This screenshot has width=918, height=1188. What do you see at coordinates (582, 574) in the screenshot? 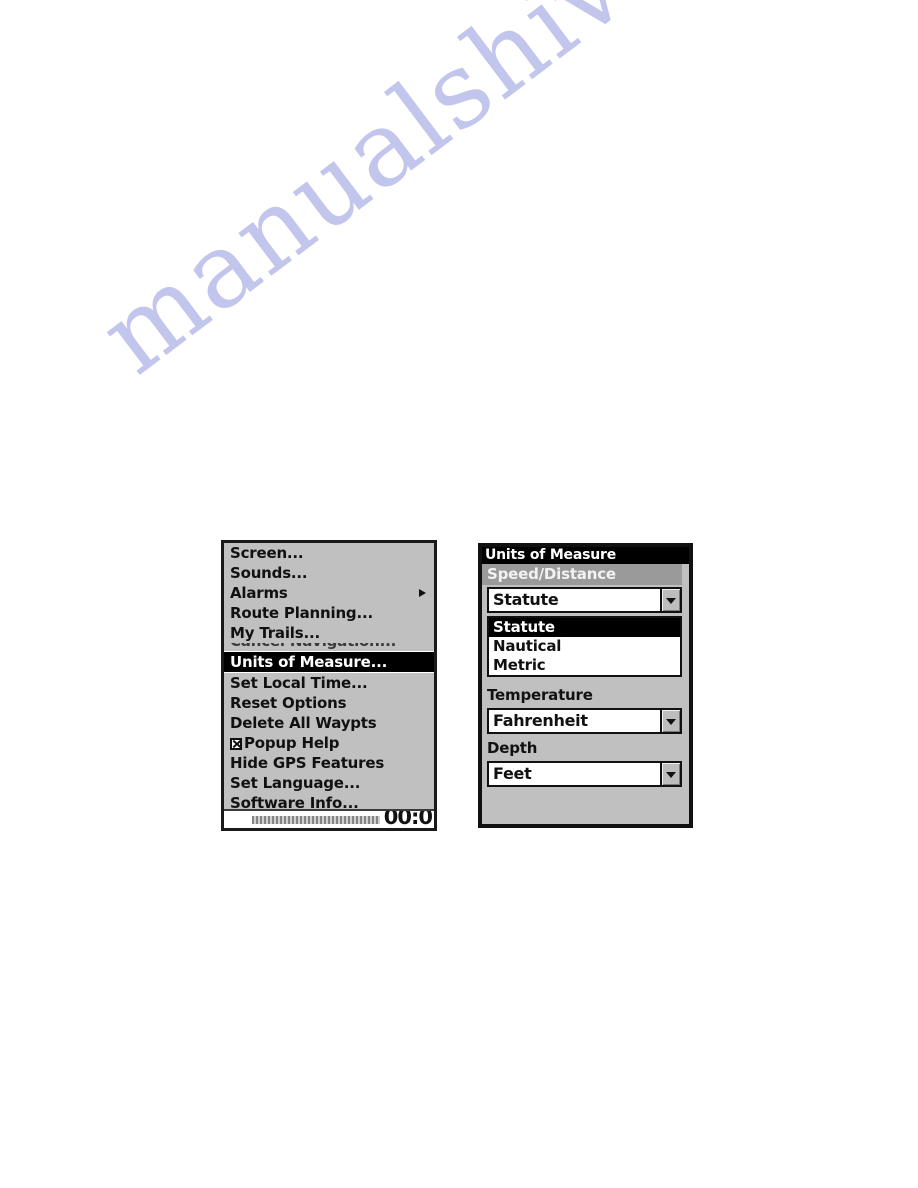
I see `field-label-speed-distance: Speed/Distance` at bounding box center [582, 574].